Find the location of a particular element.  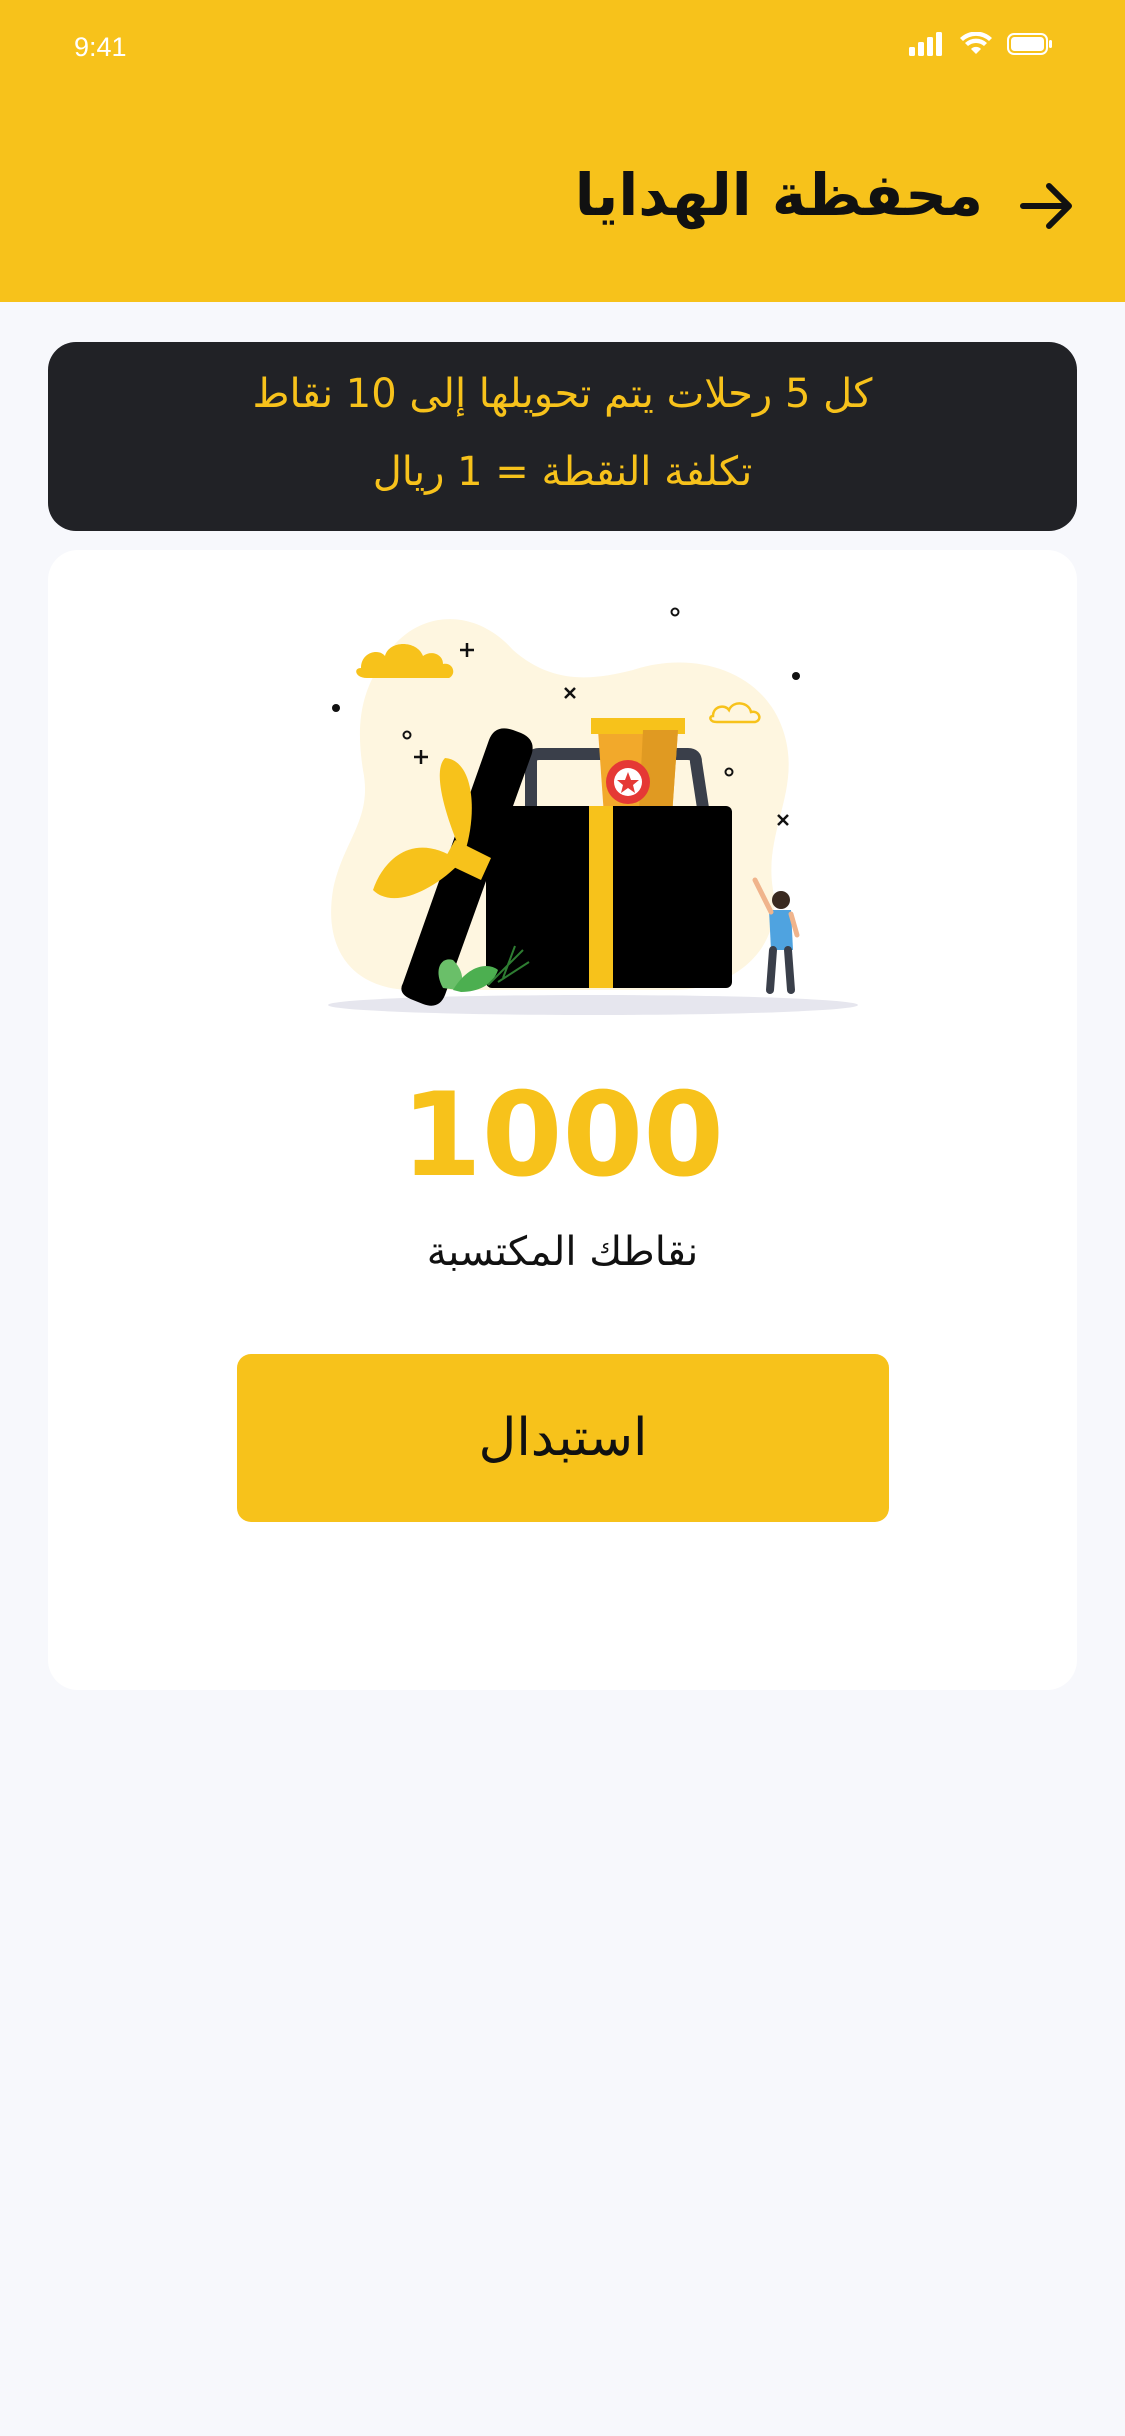

arrow-right-icon is located at coordinates (1047, 206).